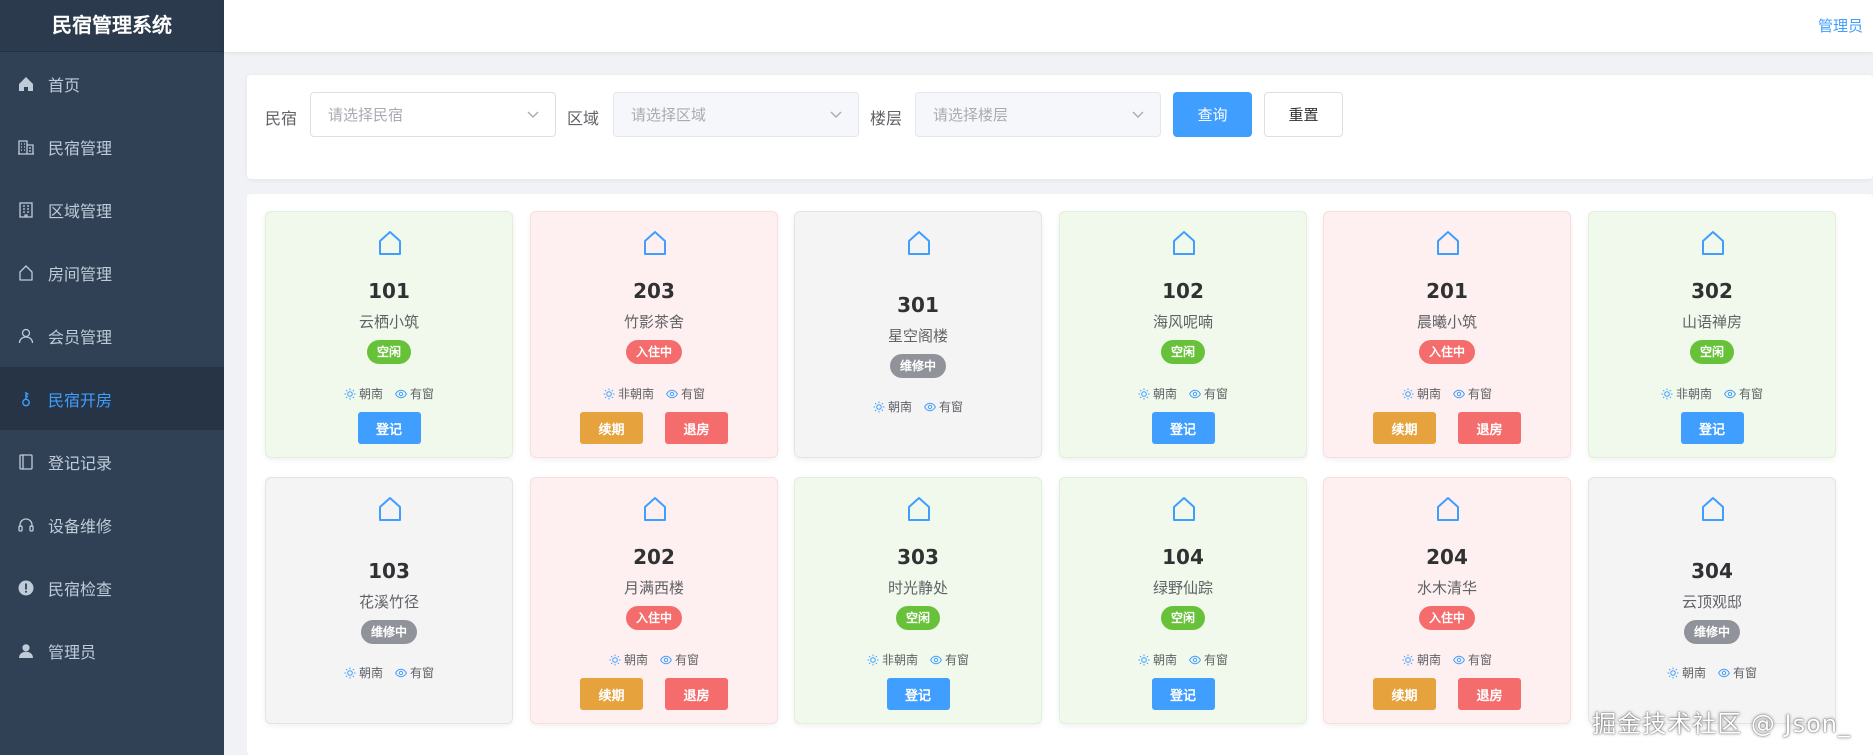  Describe the element at coordinates (1712, 632) in the screenshot. I see `status-badge: 维修中` at that location.